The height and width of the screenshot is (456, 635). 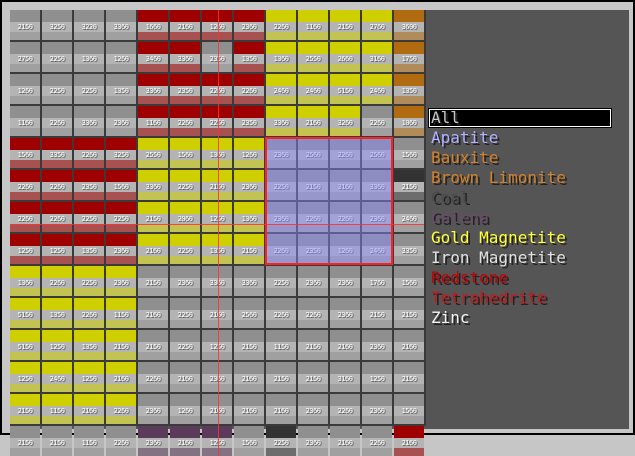 What do you see at coordinates (377, 25) in the screenshot?
I see `ore-cell: 2760` at bounding box center [377, 25].